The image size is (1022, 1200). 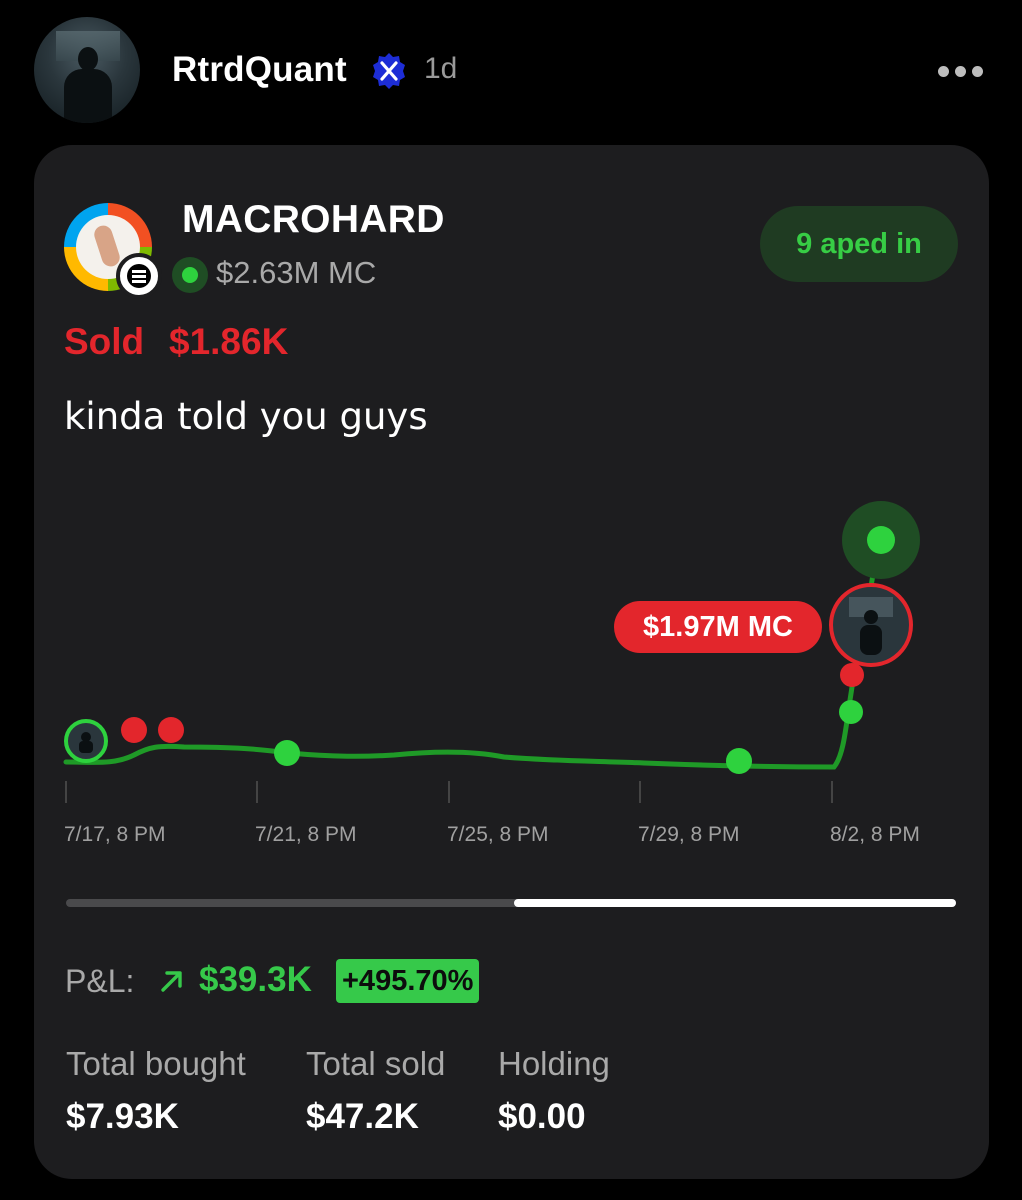 What do you see at coordinates (735, 903) in the screenshot?
I see `chart-scrollbar-thumb` at bounding box center [735, 903].